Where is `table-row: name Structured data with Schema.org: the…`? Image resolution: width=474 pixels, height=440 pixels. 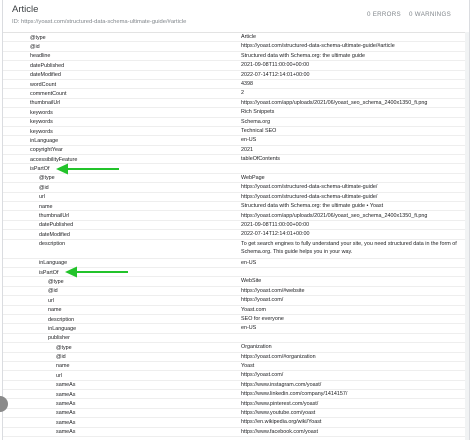 table-row: name Structured data with Schema.org: the… is located at coordinates (236, 207).